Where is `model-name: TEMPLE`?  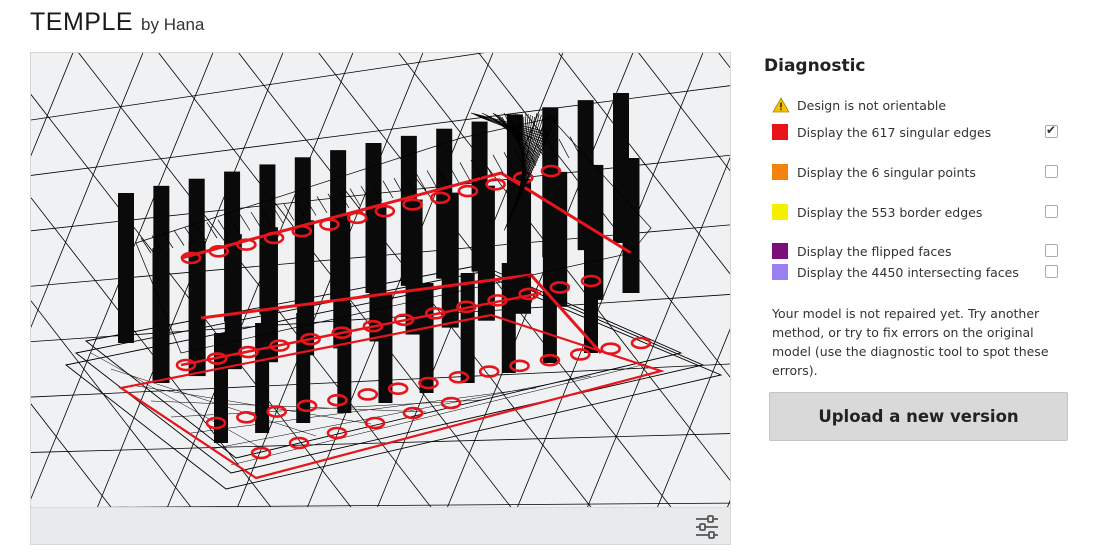 model-name: TEMPLE is located at coordinates (82, 22).